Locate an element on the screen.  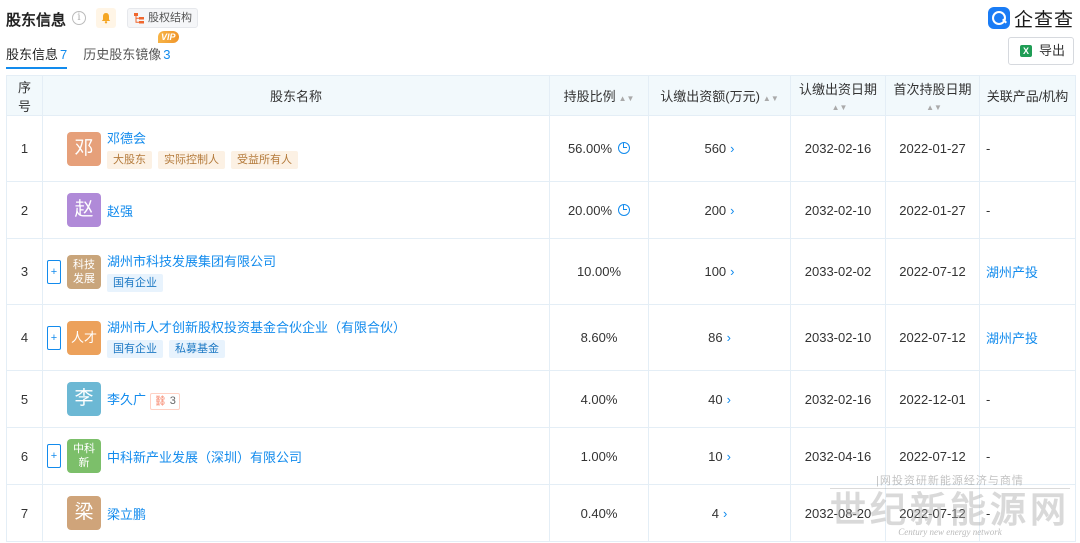
company-logo: 中科新 is located at coordinates (84, 456).